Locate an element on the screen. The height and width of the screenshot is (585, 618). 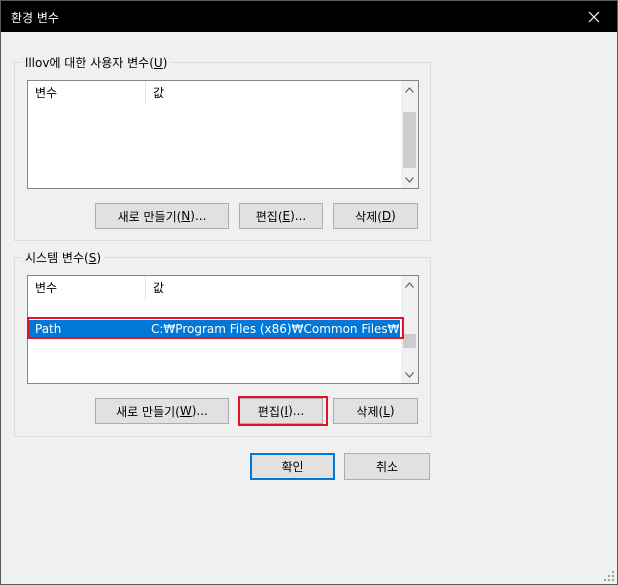
system-variables-scrollbar is located at coordinates (409, 329).